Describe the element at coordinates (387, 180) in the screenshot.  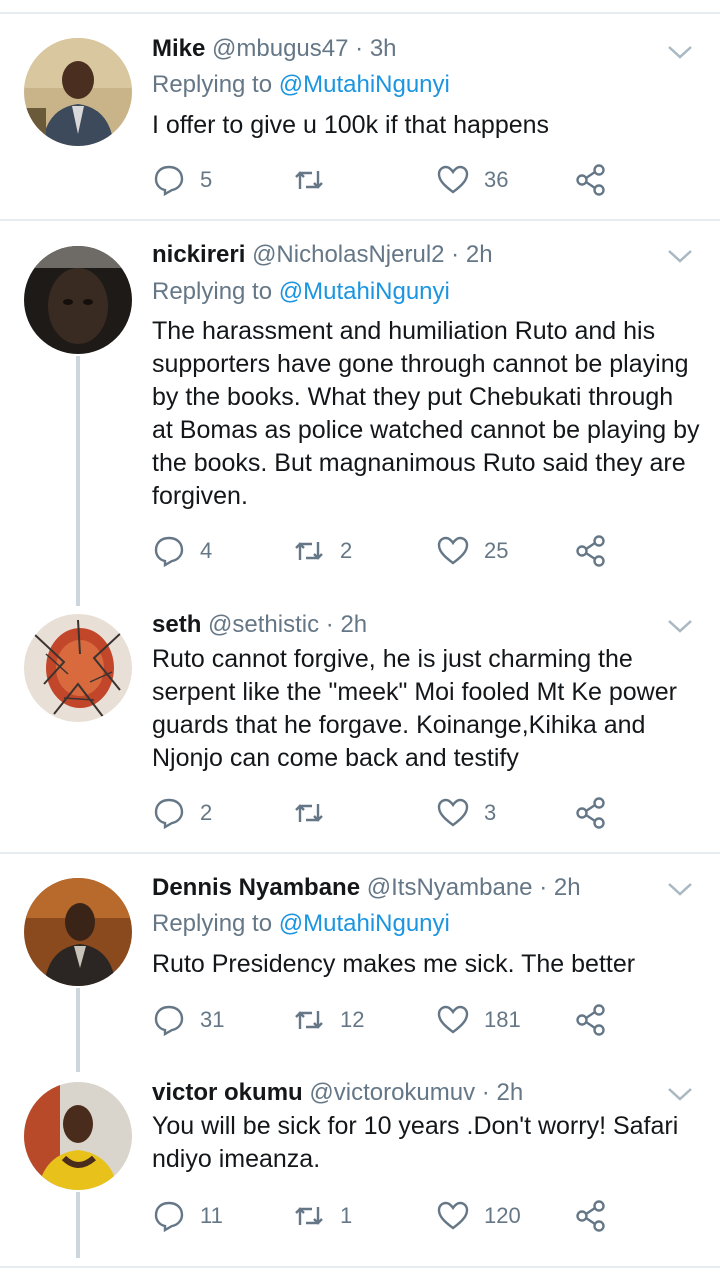
I see `tweet-actions: 5 36` at that location.